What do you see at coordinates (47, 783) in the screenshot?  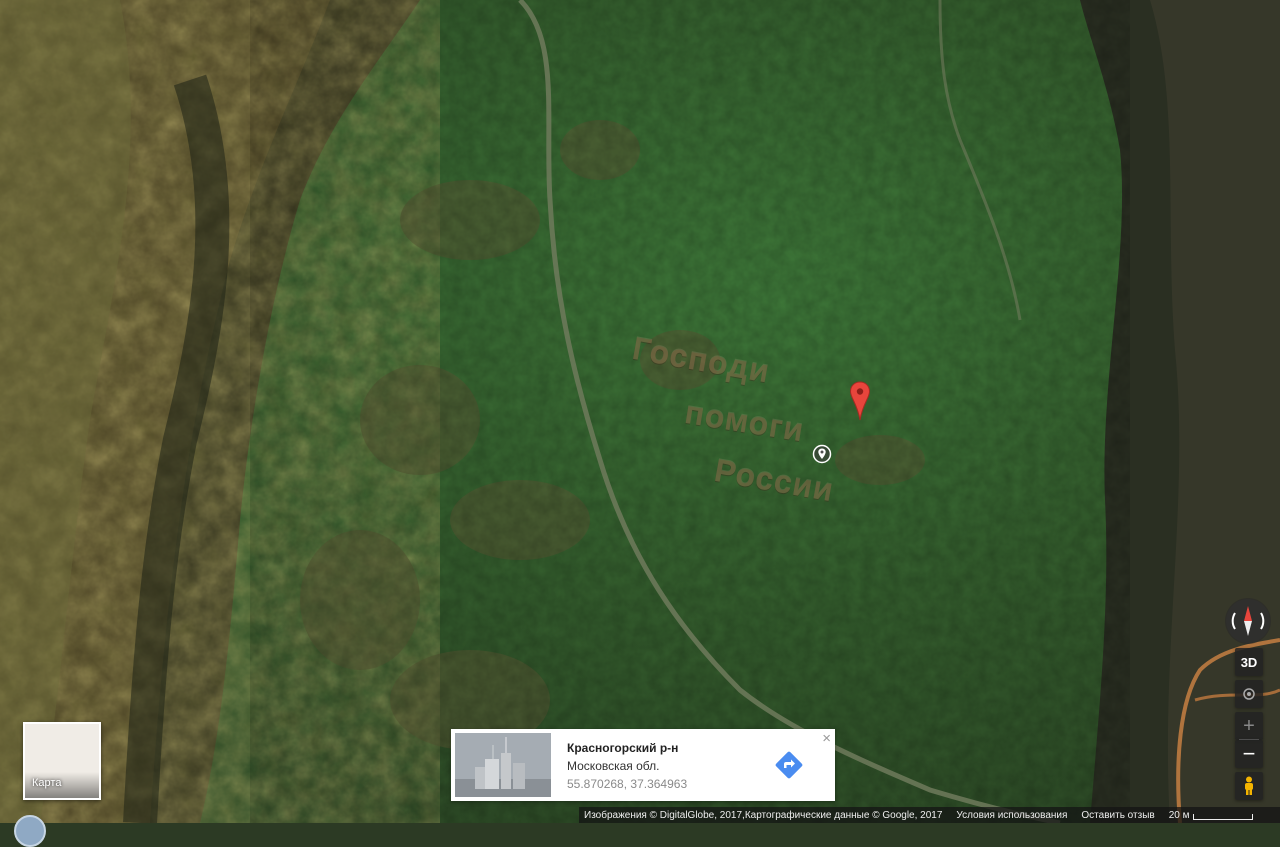 I see `map-type-label: Карта` at bounding box center [47, 783].